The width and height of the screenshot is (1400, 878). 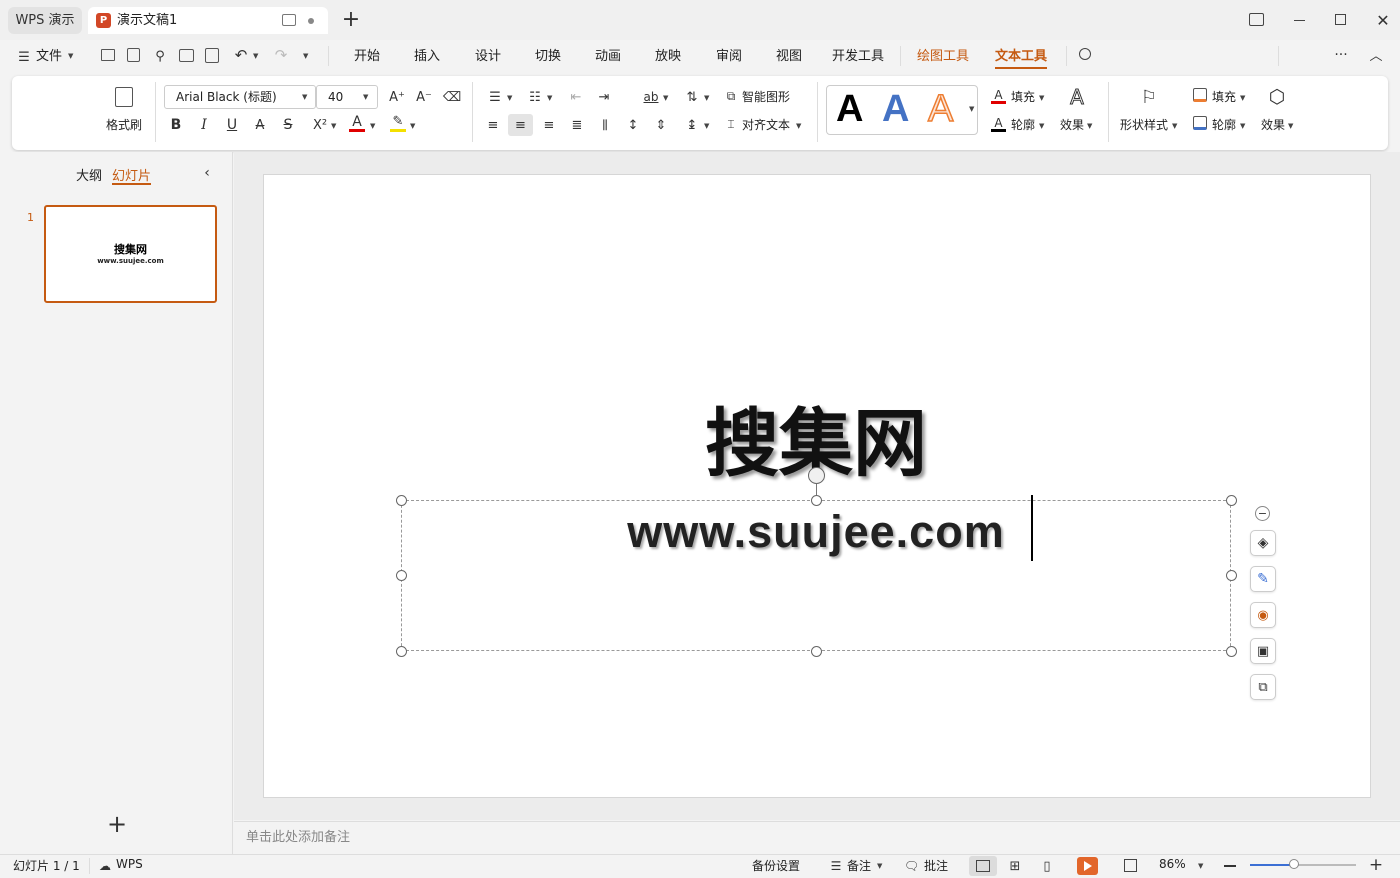 What do you see at coordinates (849, 109) in the screenshot?
I see `text-style-black: A` at bounding box center [849, 109].